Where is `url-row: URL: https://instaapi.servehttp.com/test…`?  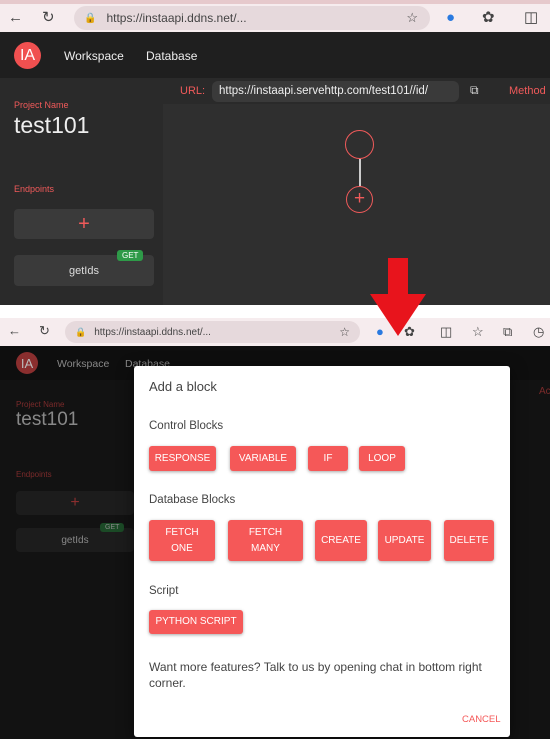
url-row: URL: https://instaapi.servehttp.com/test… is located at coordinates (356, 91).